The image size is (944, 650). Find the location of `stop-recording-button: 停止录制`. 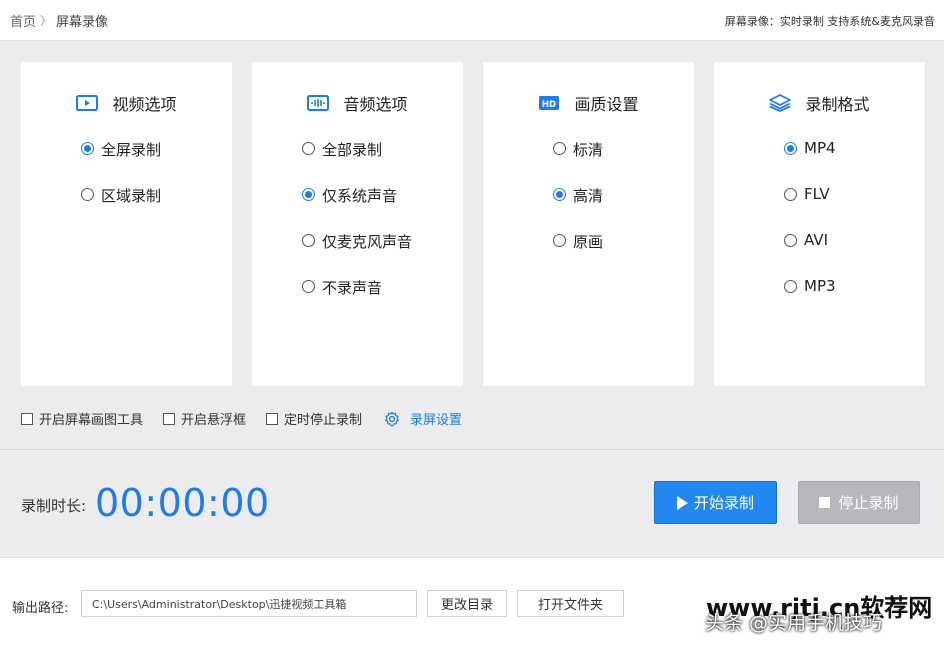

stop-recording-button: 停止录制 is located at coordinates (859, 502).